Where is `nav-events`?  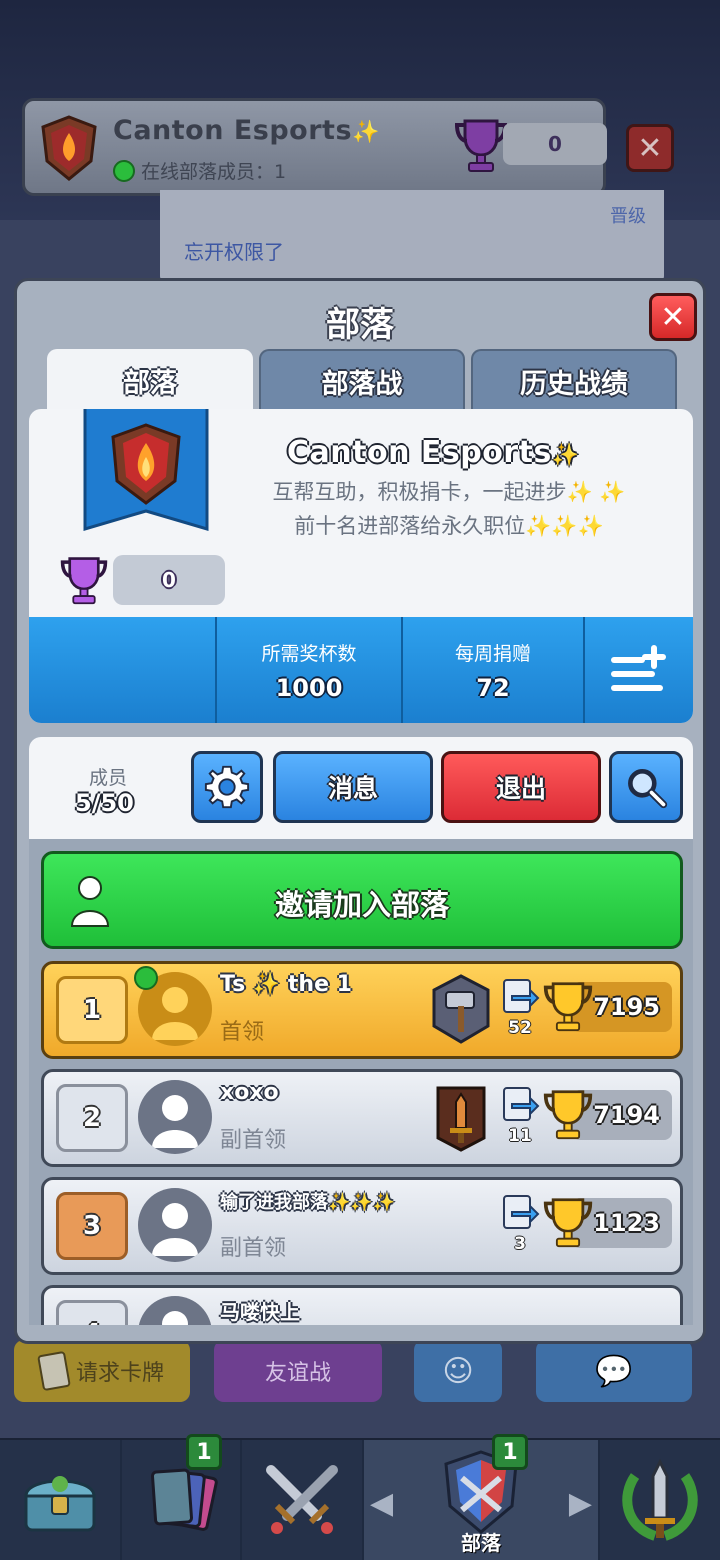 nav-events is located at coordinates (660, 1500).